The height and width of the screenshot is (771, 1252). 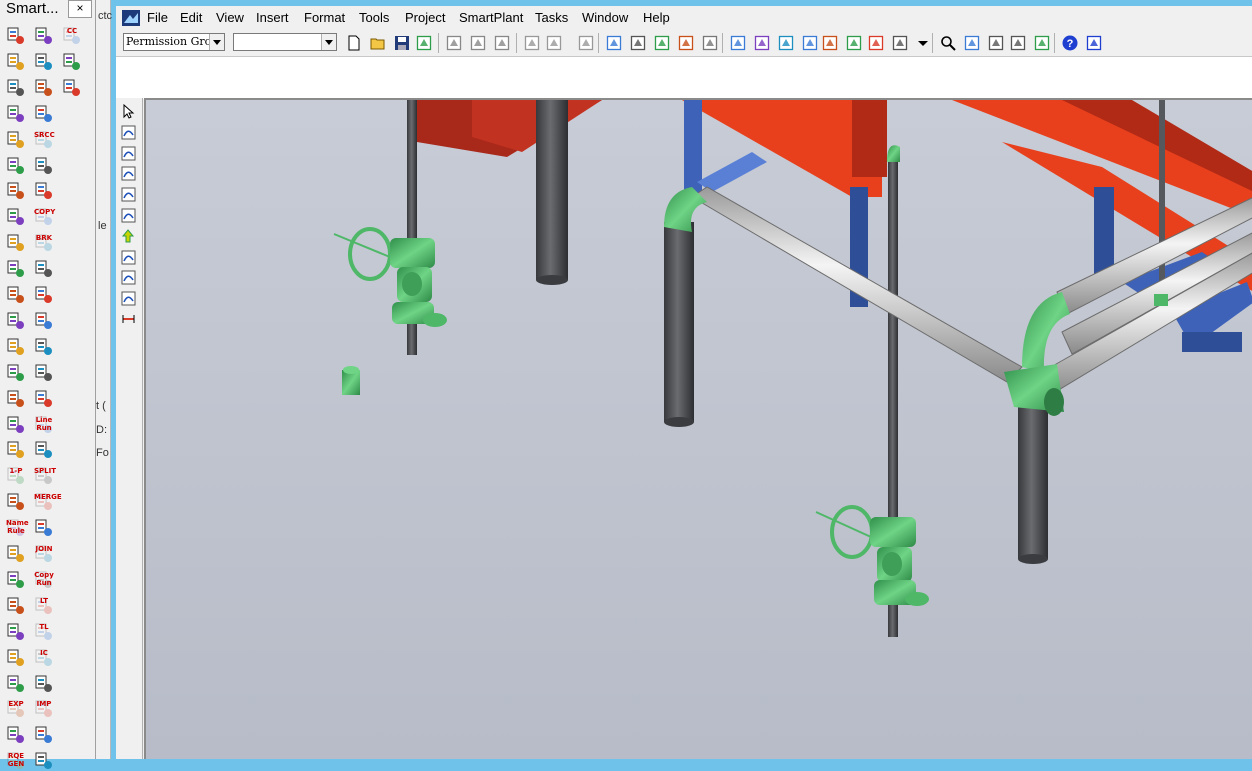 What do you see at coordinates (15, 346) in the screenshot?
I see `tool-a13-button` at bounding box center [15, 346].